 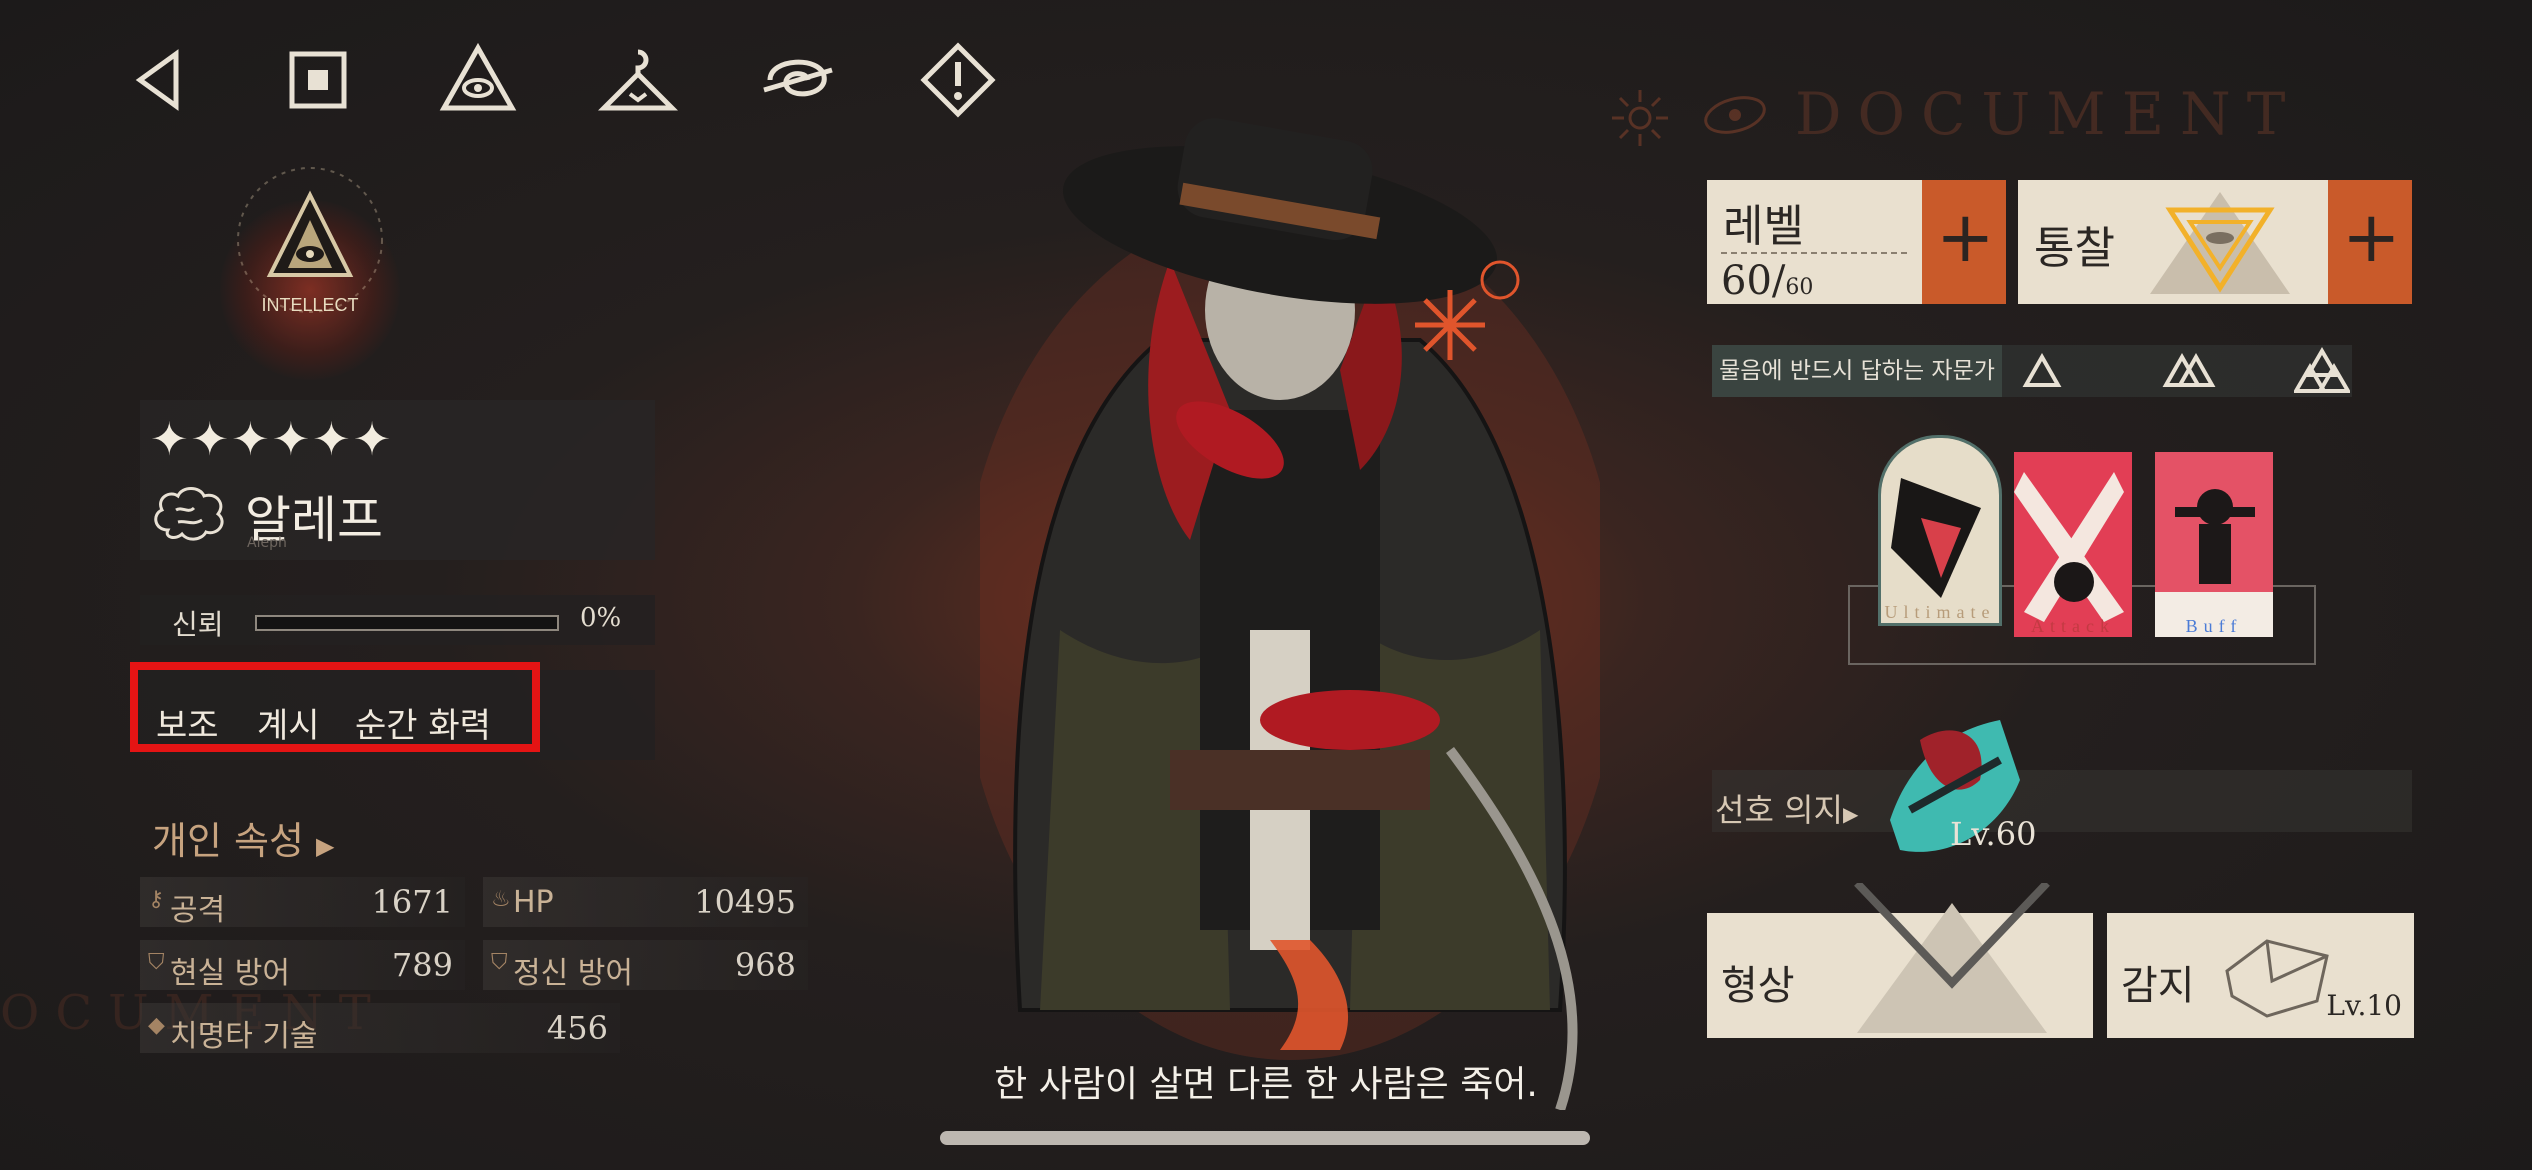 I want to click on sense-card: 감지 Lv.10, so click(x=2260, y=975).